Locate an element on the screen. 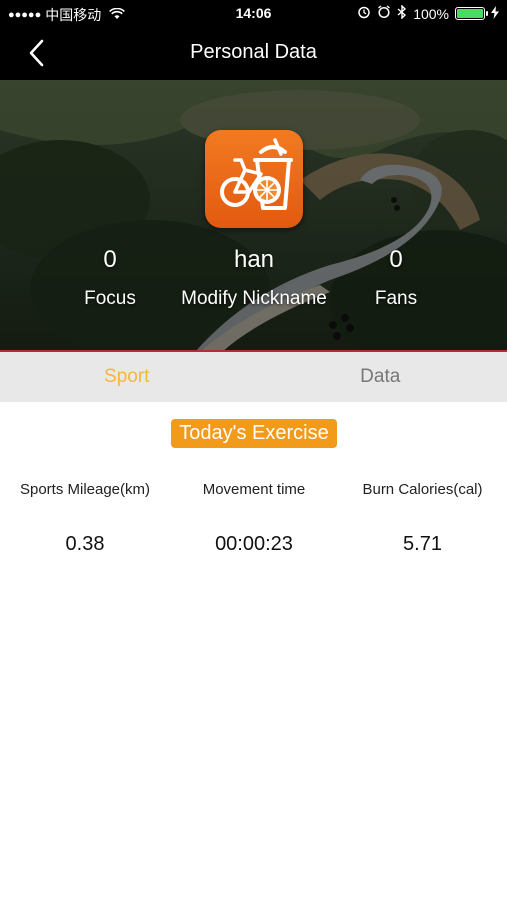 This screenshot has width=507, height=900. alarm-icon is located at coordinates (364, 13).